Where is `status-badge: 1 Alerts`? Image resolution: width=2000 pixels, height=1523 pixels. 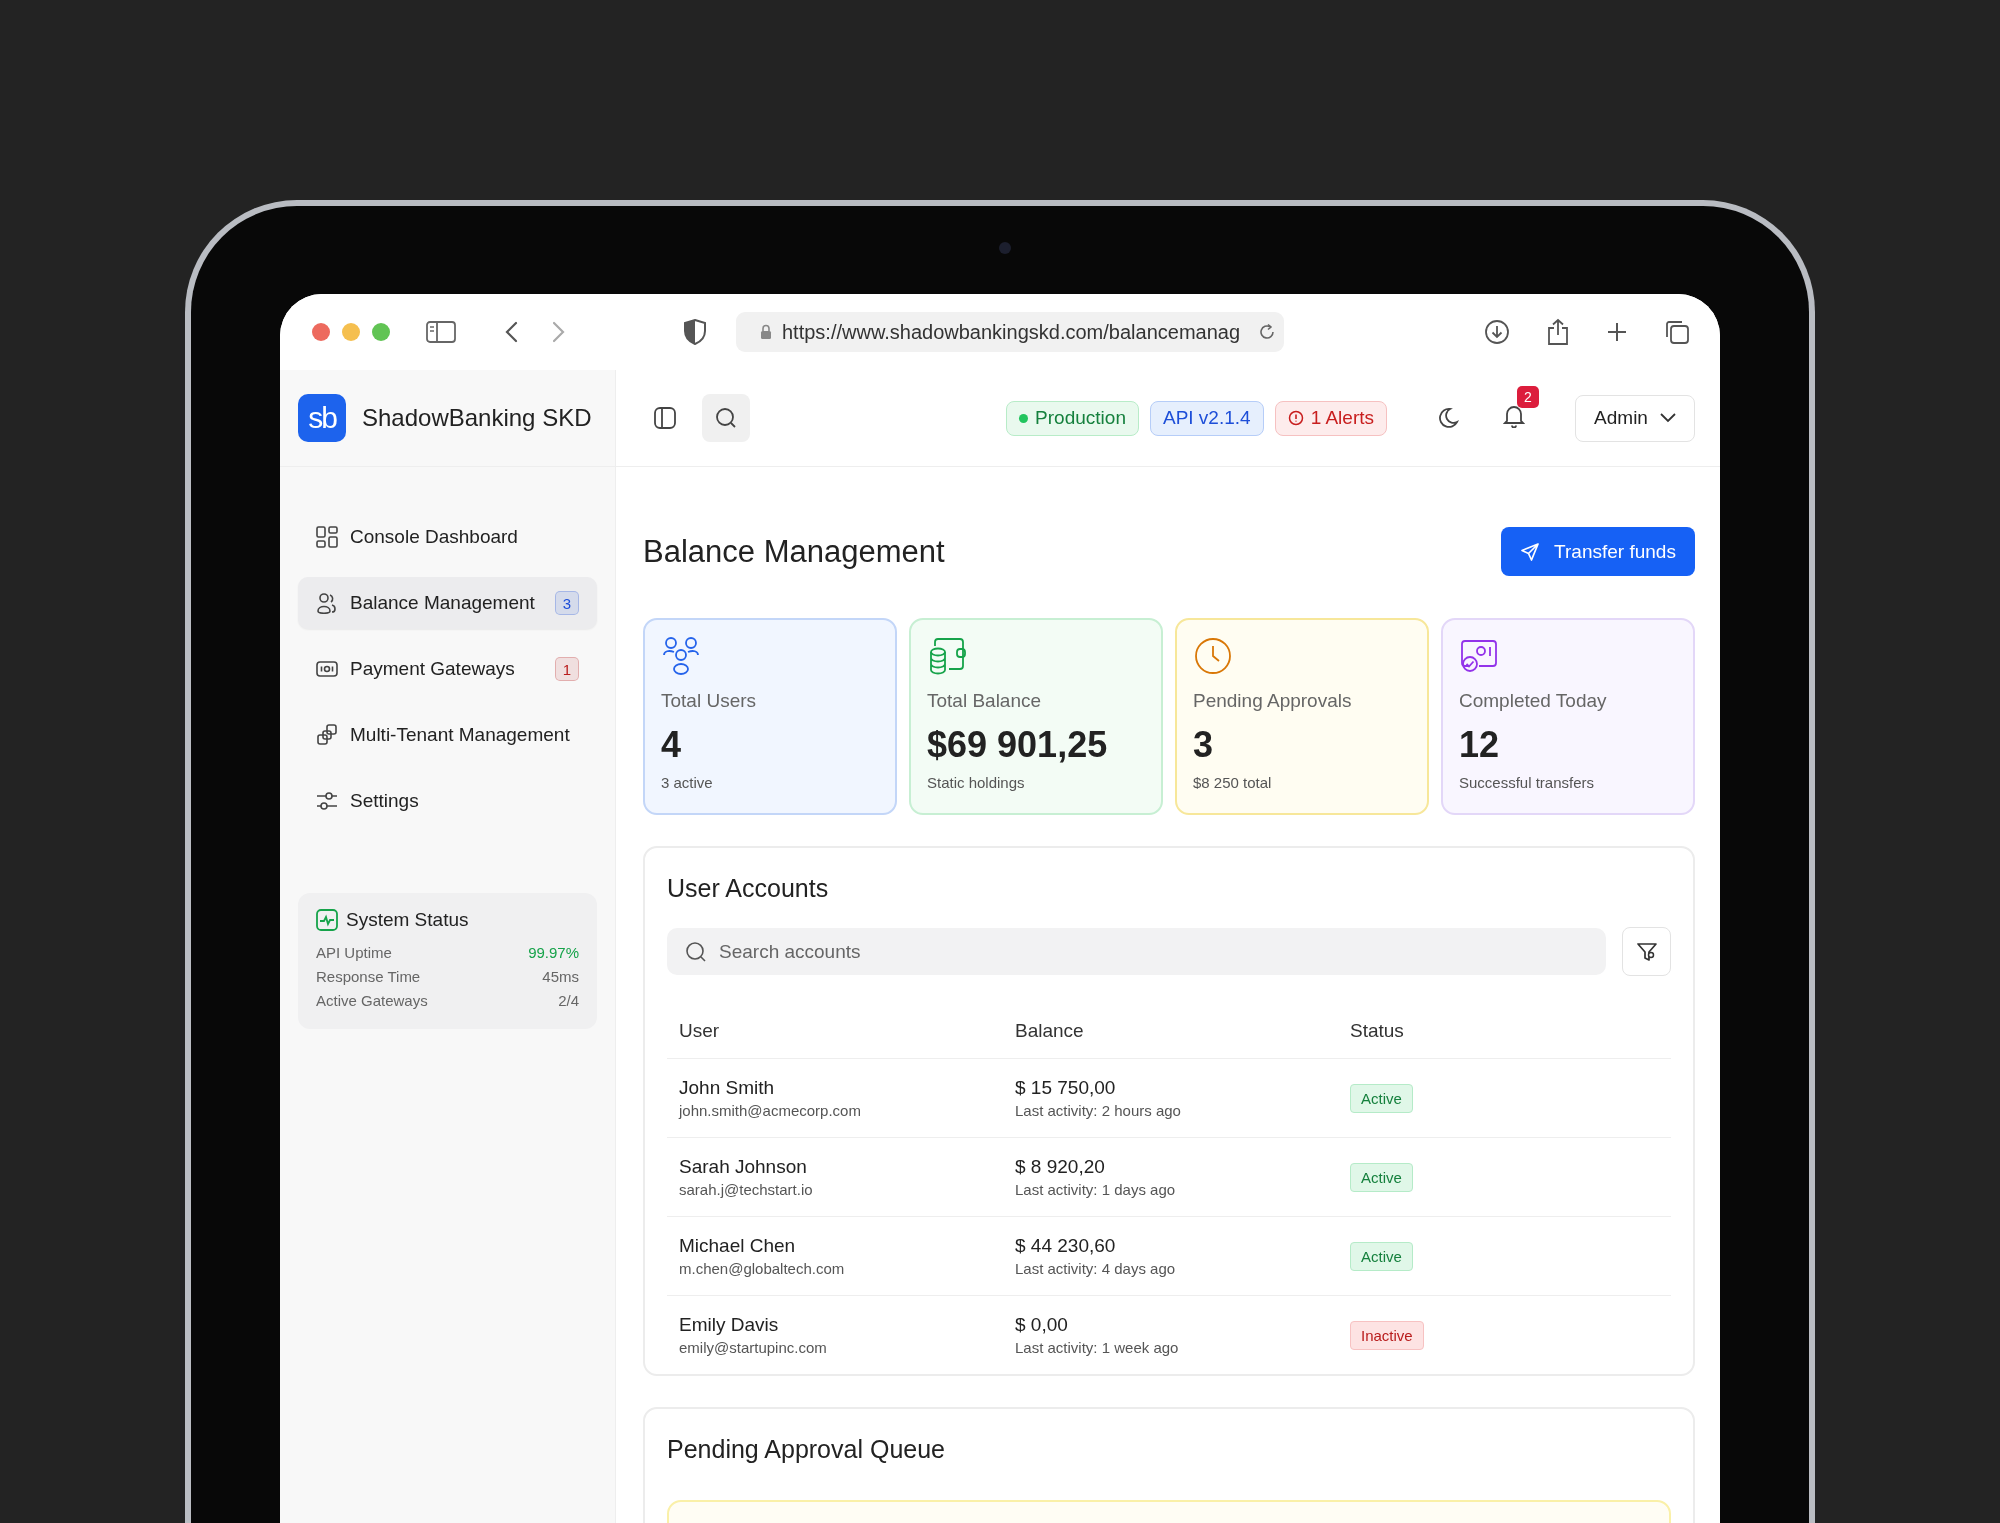
status-badge: 1 Alerts is located at coordinates (1330, 418).